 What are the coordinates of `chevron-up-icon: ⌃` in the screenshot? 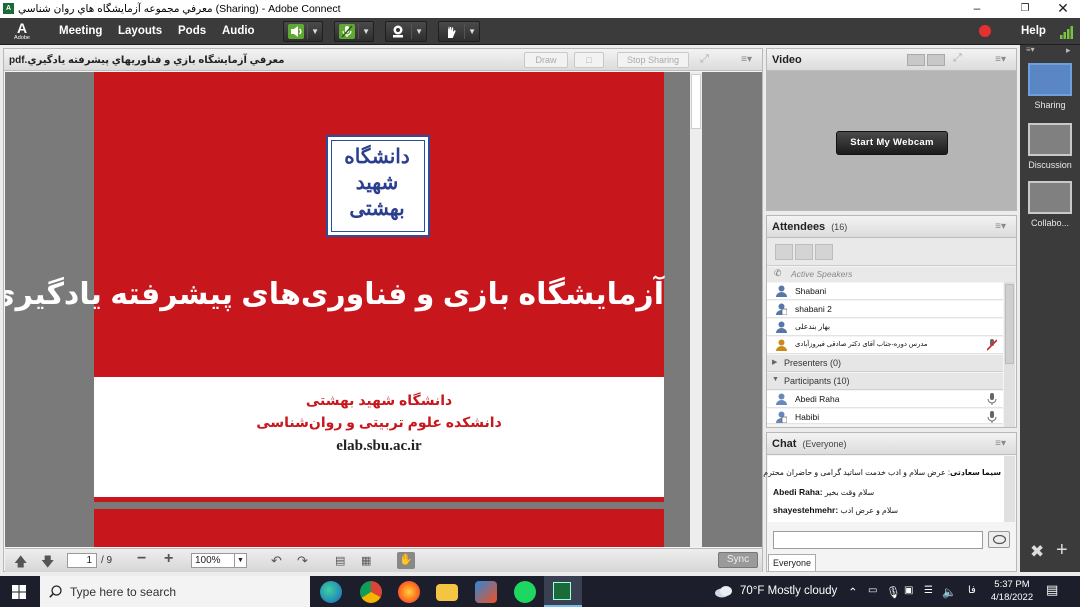 It's located at (853, 592).